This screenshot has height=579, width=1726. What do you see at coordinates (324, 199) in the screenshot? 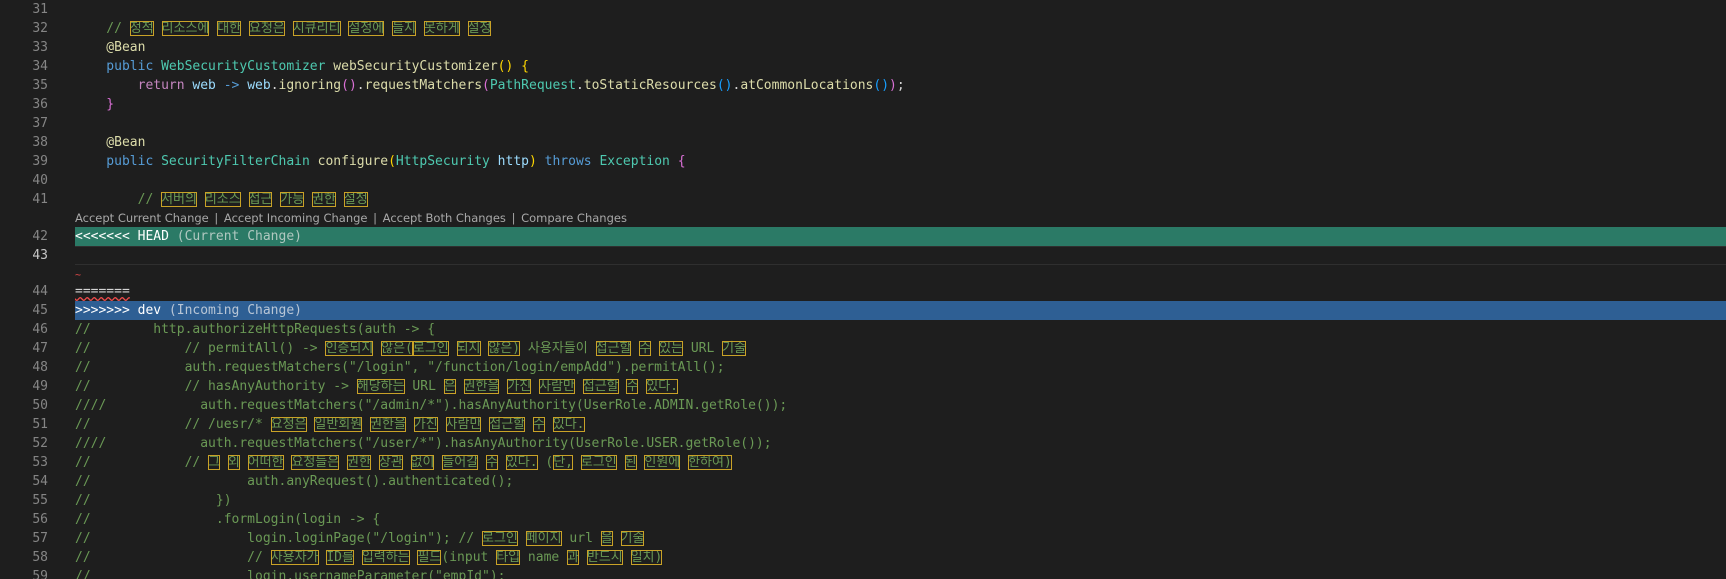
I see `code-token: 권한` at bounding box center [324, 199].